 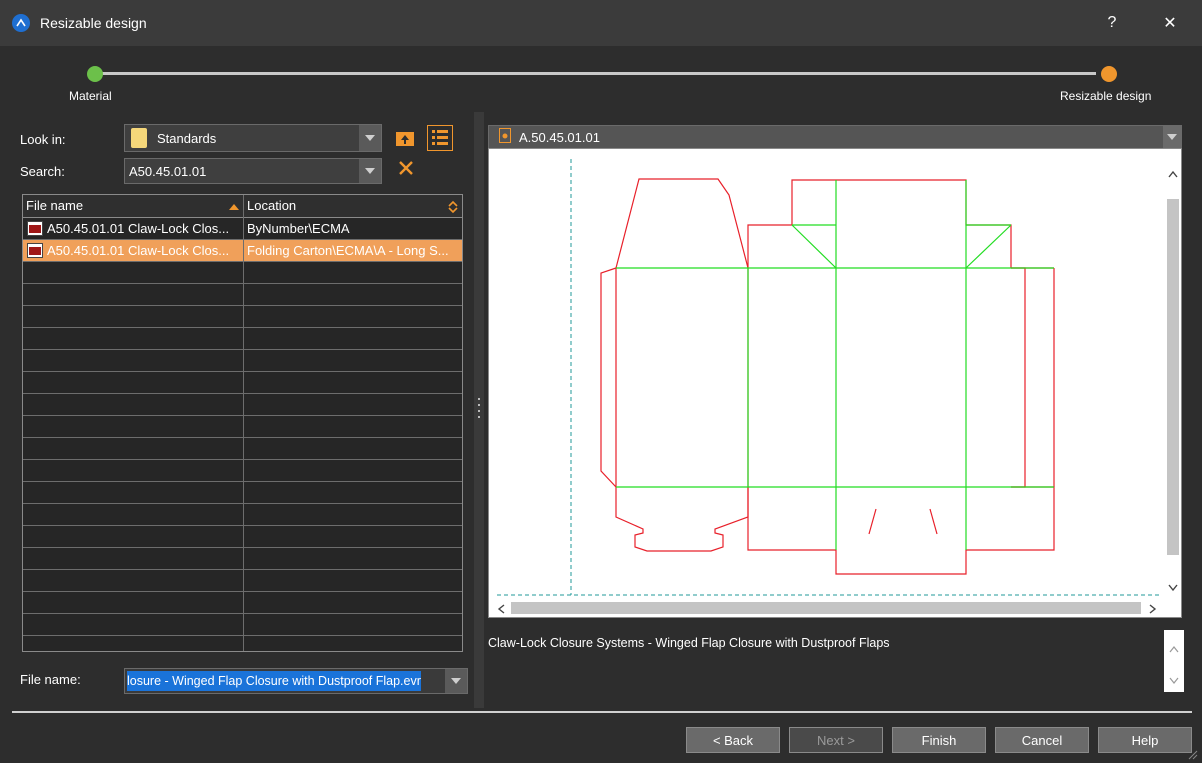 What do you see at coordinates (939, 740) in the screenshot?
I see `finish-button: Finish` at bounding box center [939, 740].